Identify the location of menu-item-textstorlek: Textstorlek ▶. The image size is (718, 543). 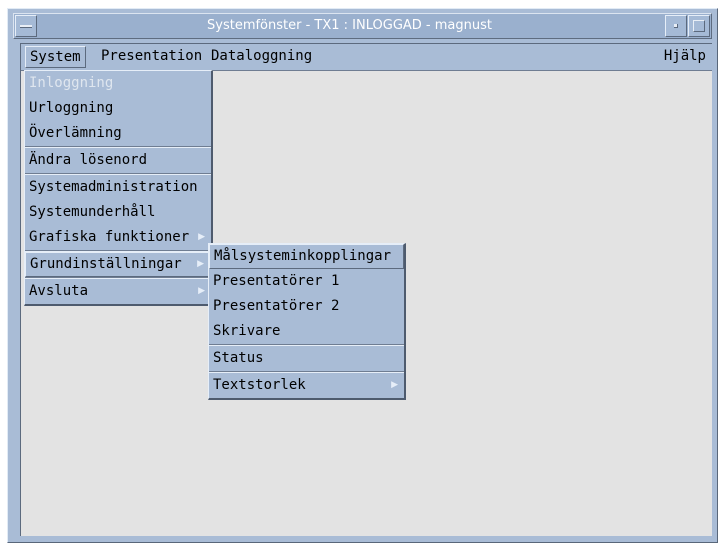
(306, 385).